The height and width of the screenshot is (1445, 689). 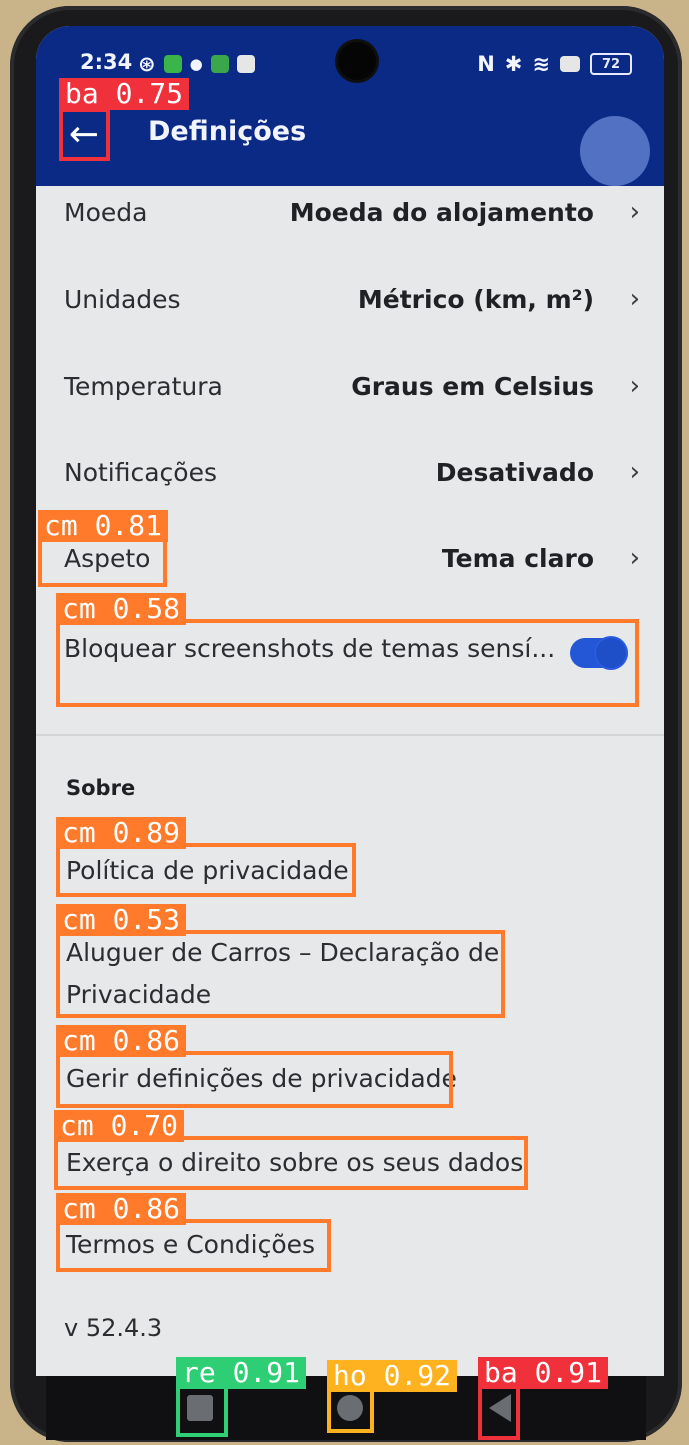 I want to click on bluetooth-icon: ✱, so click(x=513, y=64).